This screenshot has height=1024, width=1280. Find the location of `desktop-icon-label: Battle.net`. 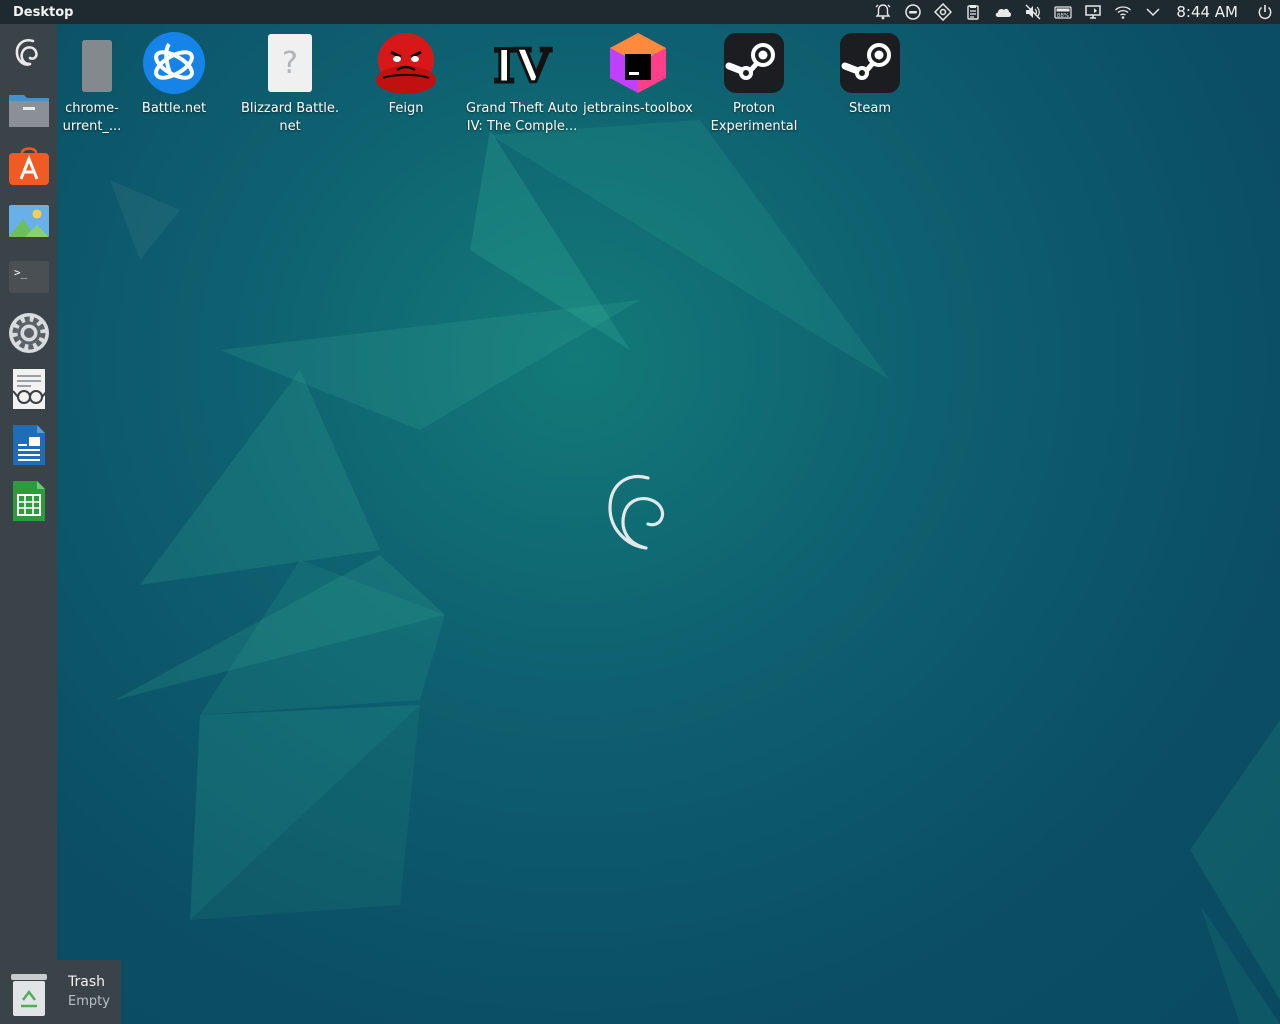

desktop-icon-label: Battle.net is located at coordinates (174, 108).